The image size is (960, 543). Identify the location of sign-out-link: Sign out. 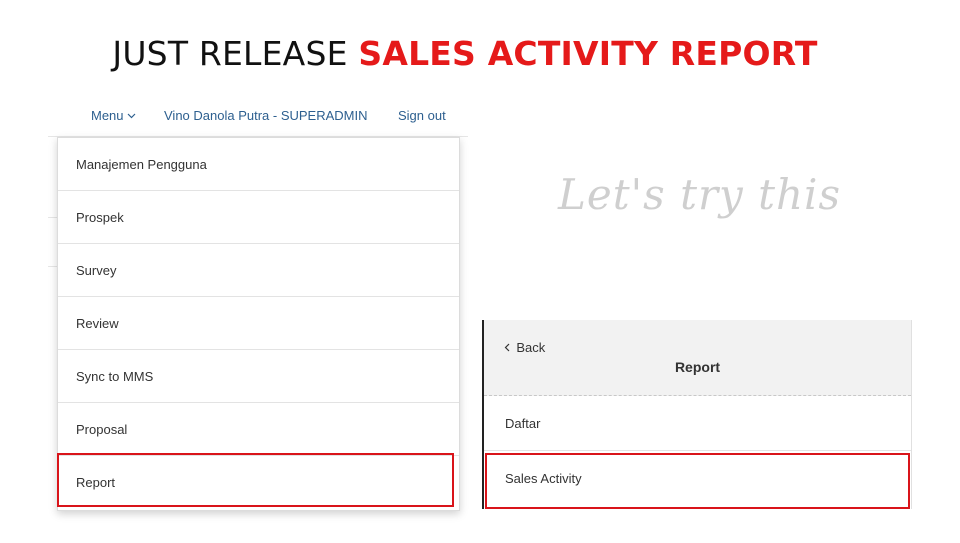
(422, 115).